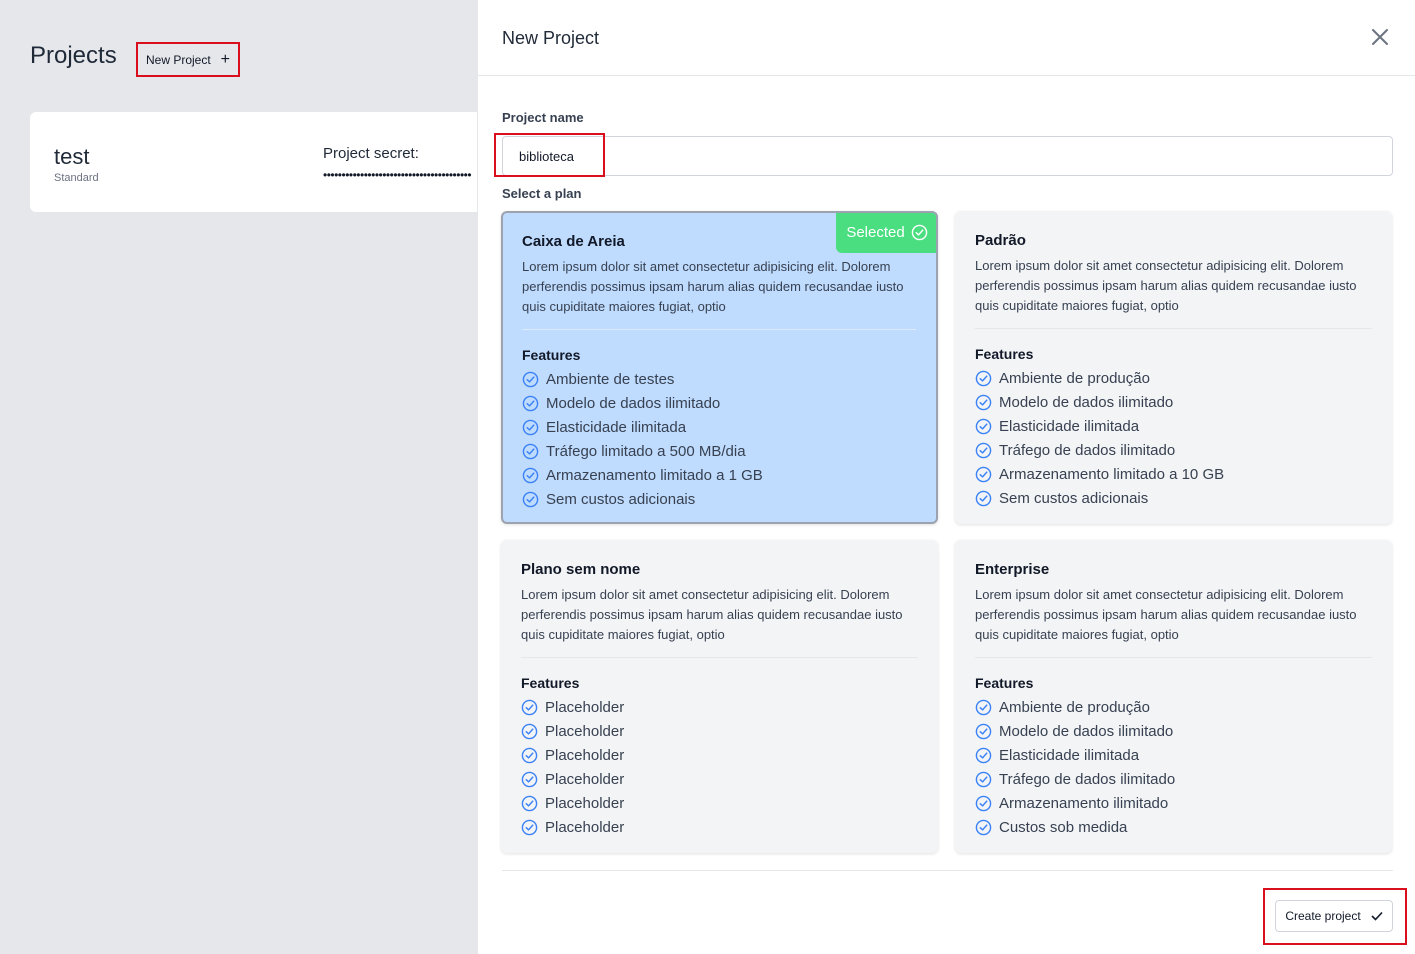 The height and width of the screenshot is (954, 1415). What do you see at coordinates (1173, 803) in the screenshot?
I see `feature-item: Armazenamento ilimitado` at bounding box center [1173, 803].